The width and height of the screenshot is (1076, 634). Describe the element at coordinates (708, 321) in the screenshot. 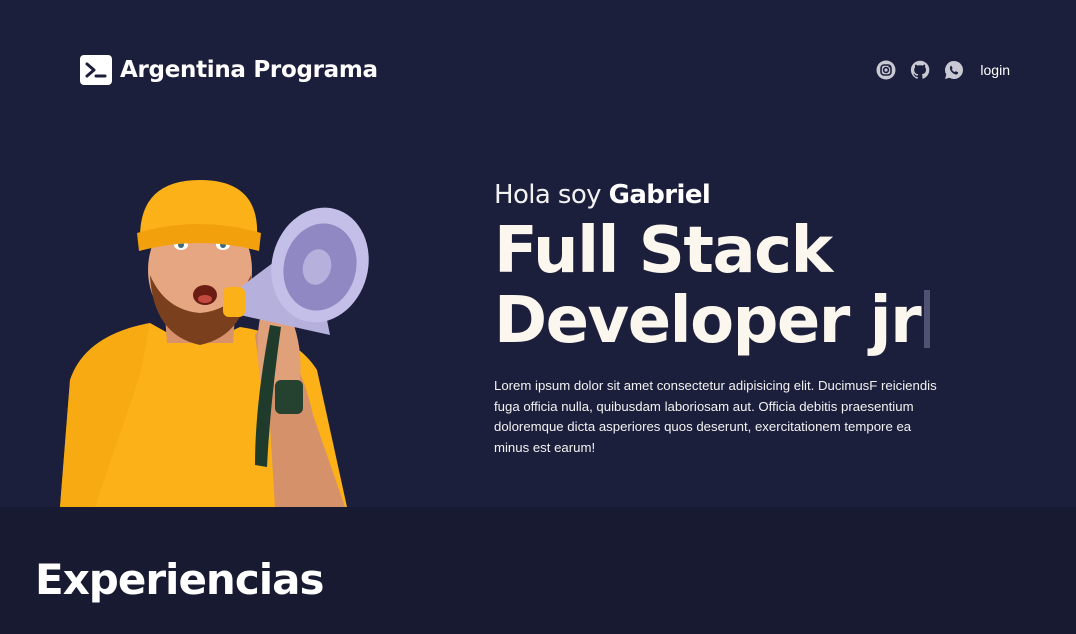

I see `role-line-2: Developer jr` at that location.